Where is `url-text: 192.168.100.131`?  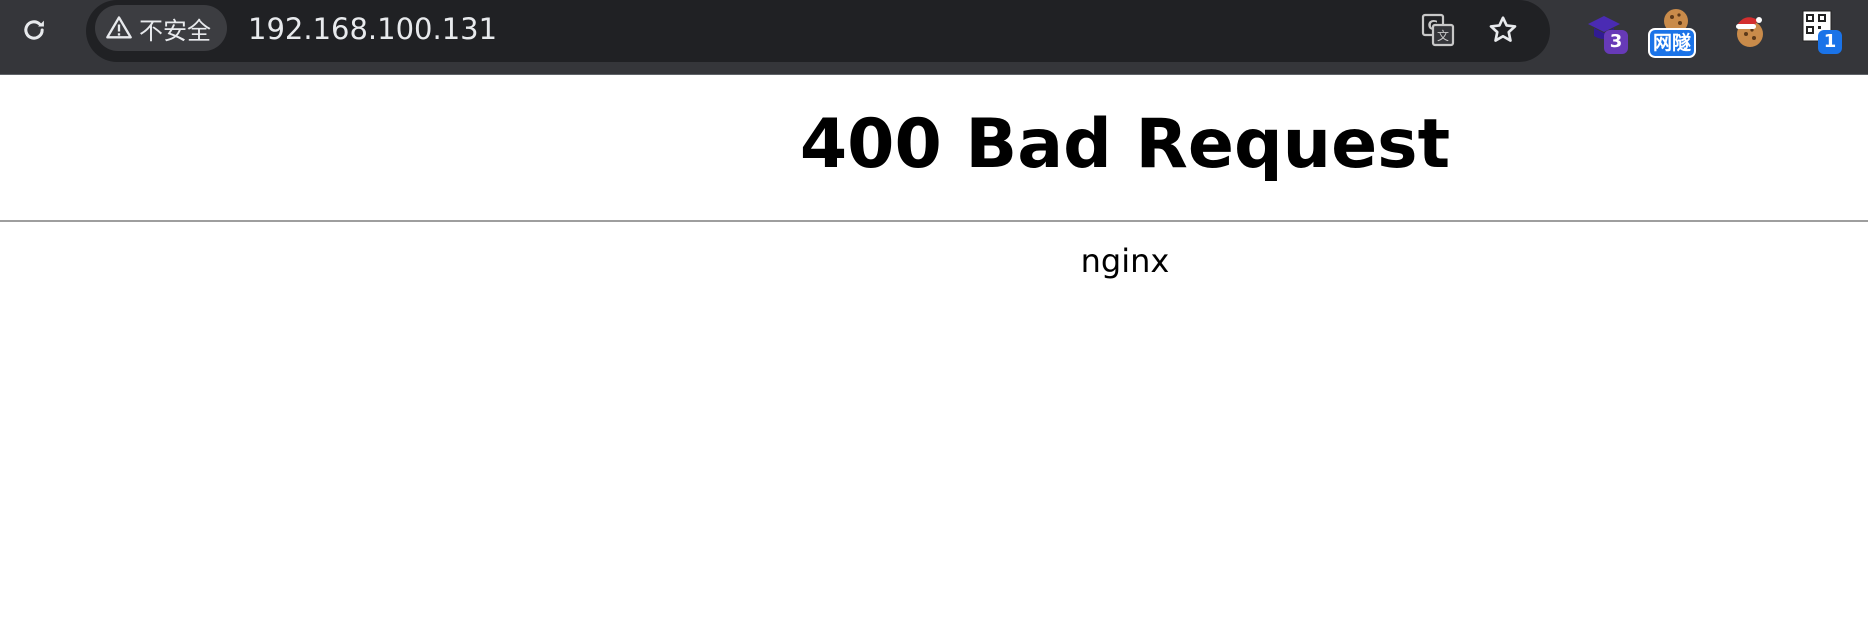
url-text: 192.168.100.131 is located at coordinates (372, 29).